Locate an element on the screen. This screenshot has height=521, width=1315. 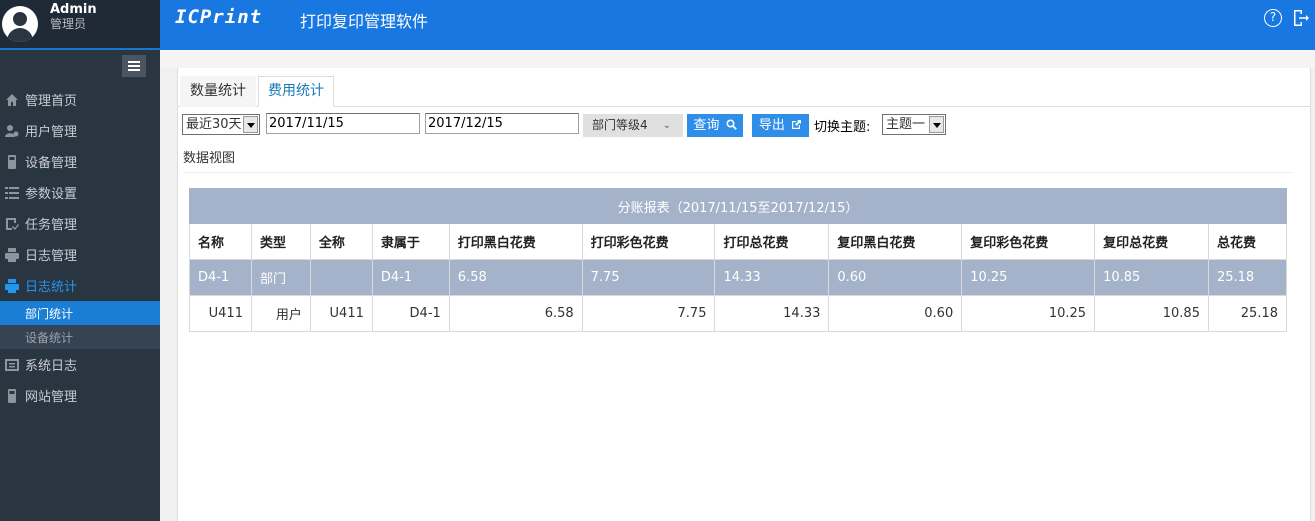
range-select: 最近30天 is located at coordinates (221, 124).